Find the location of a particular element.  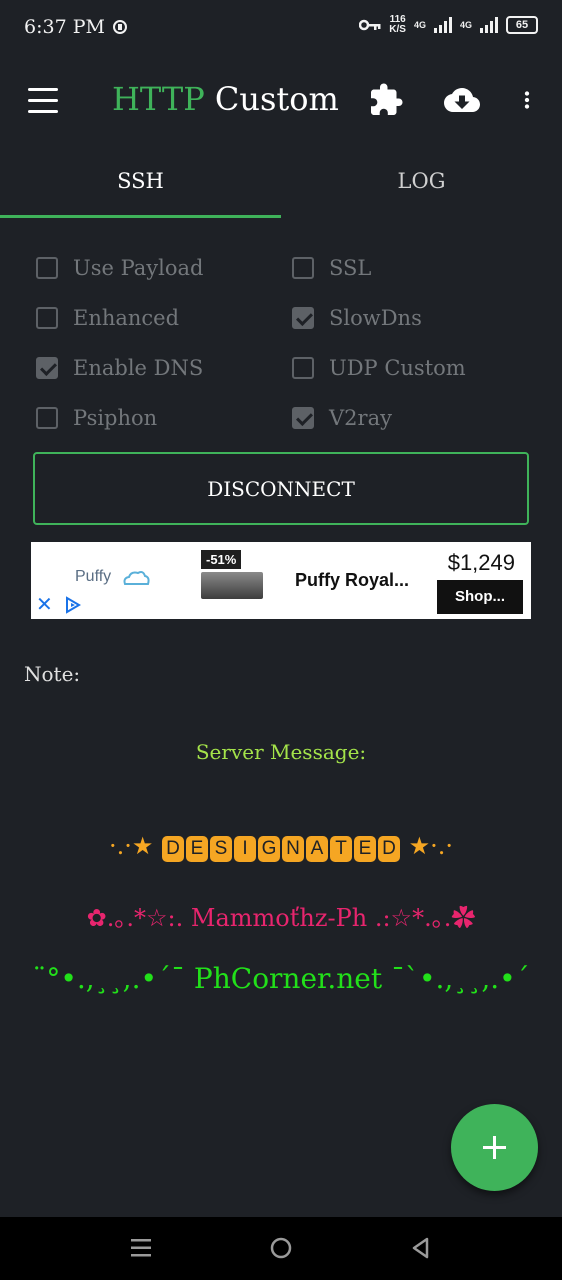

option-label: Use Payload is located at coordinates (138, 268).